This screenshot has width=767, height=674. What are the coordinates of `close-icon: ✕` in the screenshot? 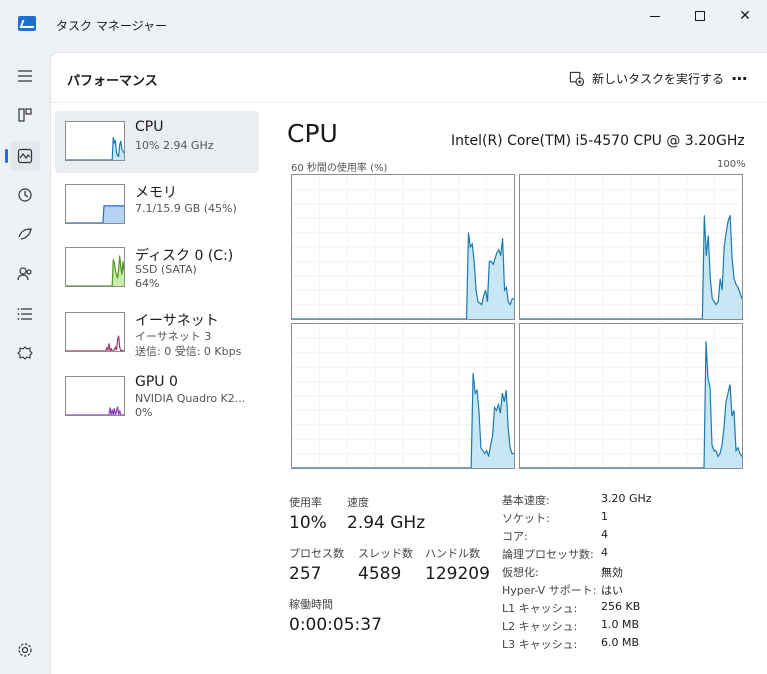 It's located at (745, 16).